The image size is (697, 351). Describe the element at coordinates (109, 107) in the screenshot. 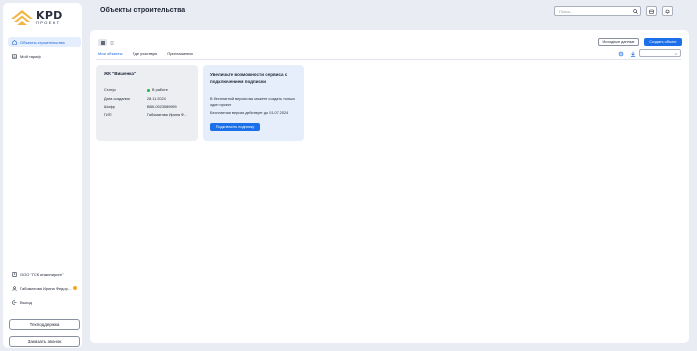

I see `code-label: Шифр` at that location.